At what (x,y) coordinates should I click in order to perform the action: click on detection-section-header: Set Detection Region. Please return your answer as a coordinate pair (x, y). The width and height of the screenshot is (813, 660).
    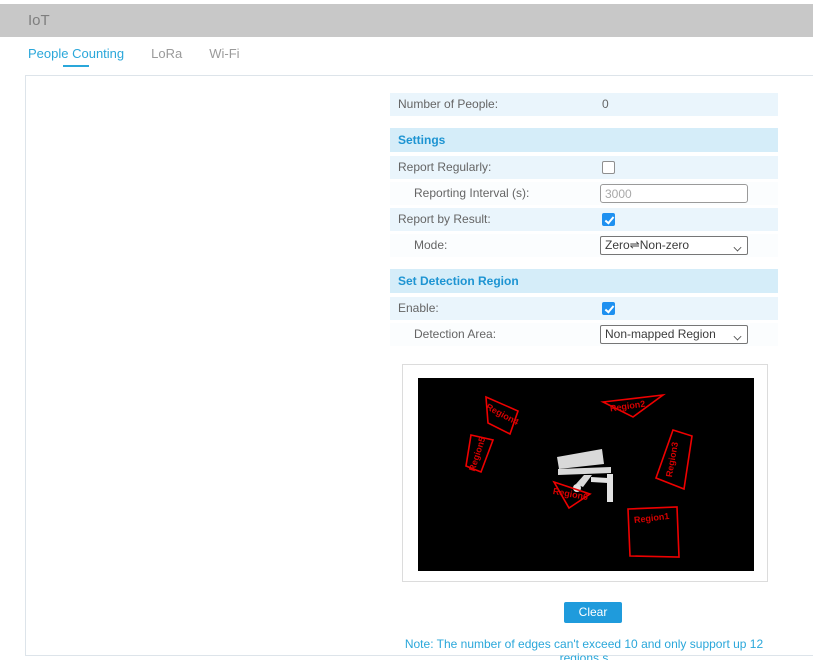
    Looking at the image, I should click on (584, 281).